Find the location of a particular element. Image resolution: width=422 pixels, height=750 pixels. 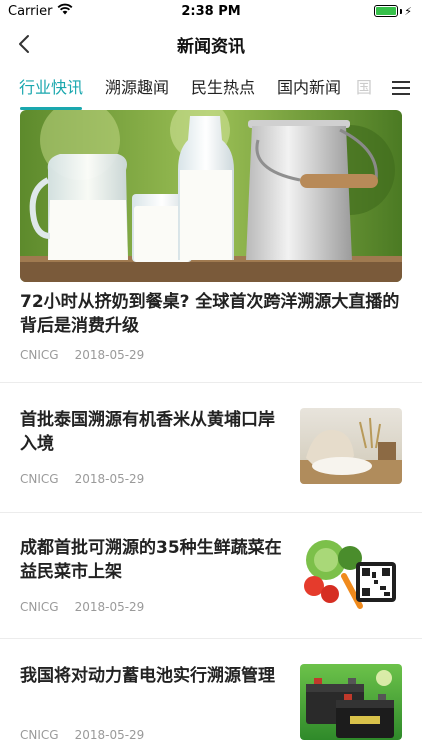

chevron-left-icon is located at coordinates (24, 44).